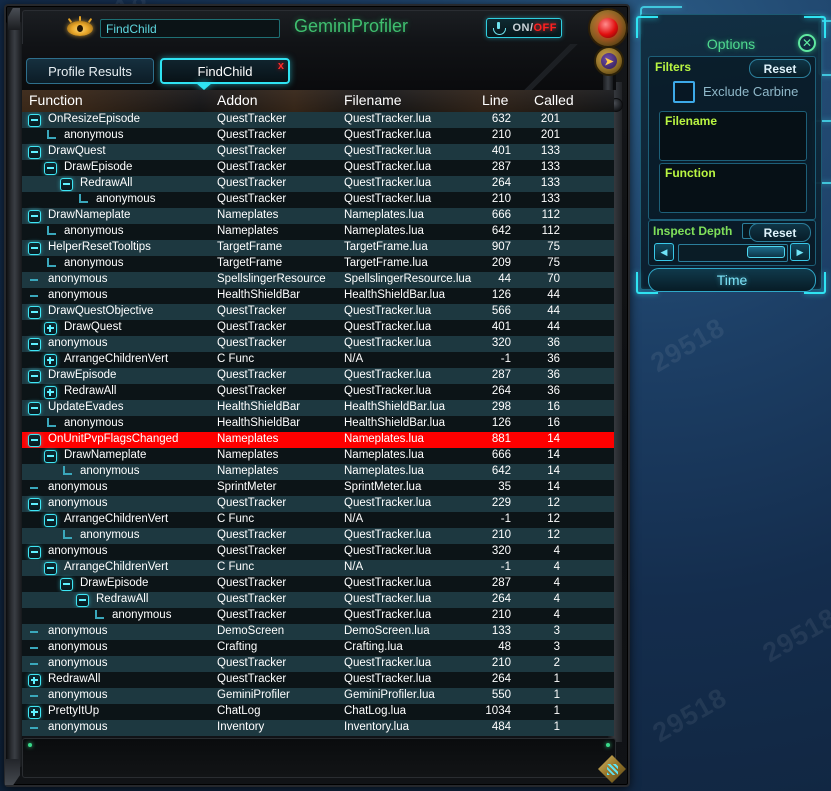  Describe the element at coordinates (501, 183) in the screenshot. I see `cell-line: 264` at that location.